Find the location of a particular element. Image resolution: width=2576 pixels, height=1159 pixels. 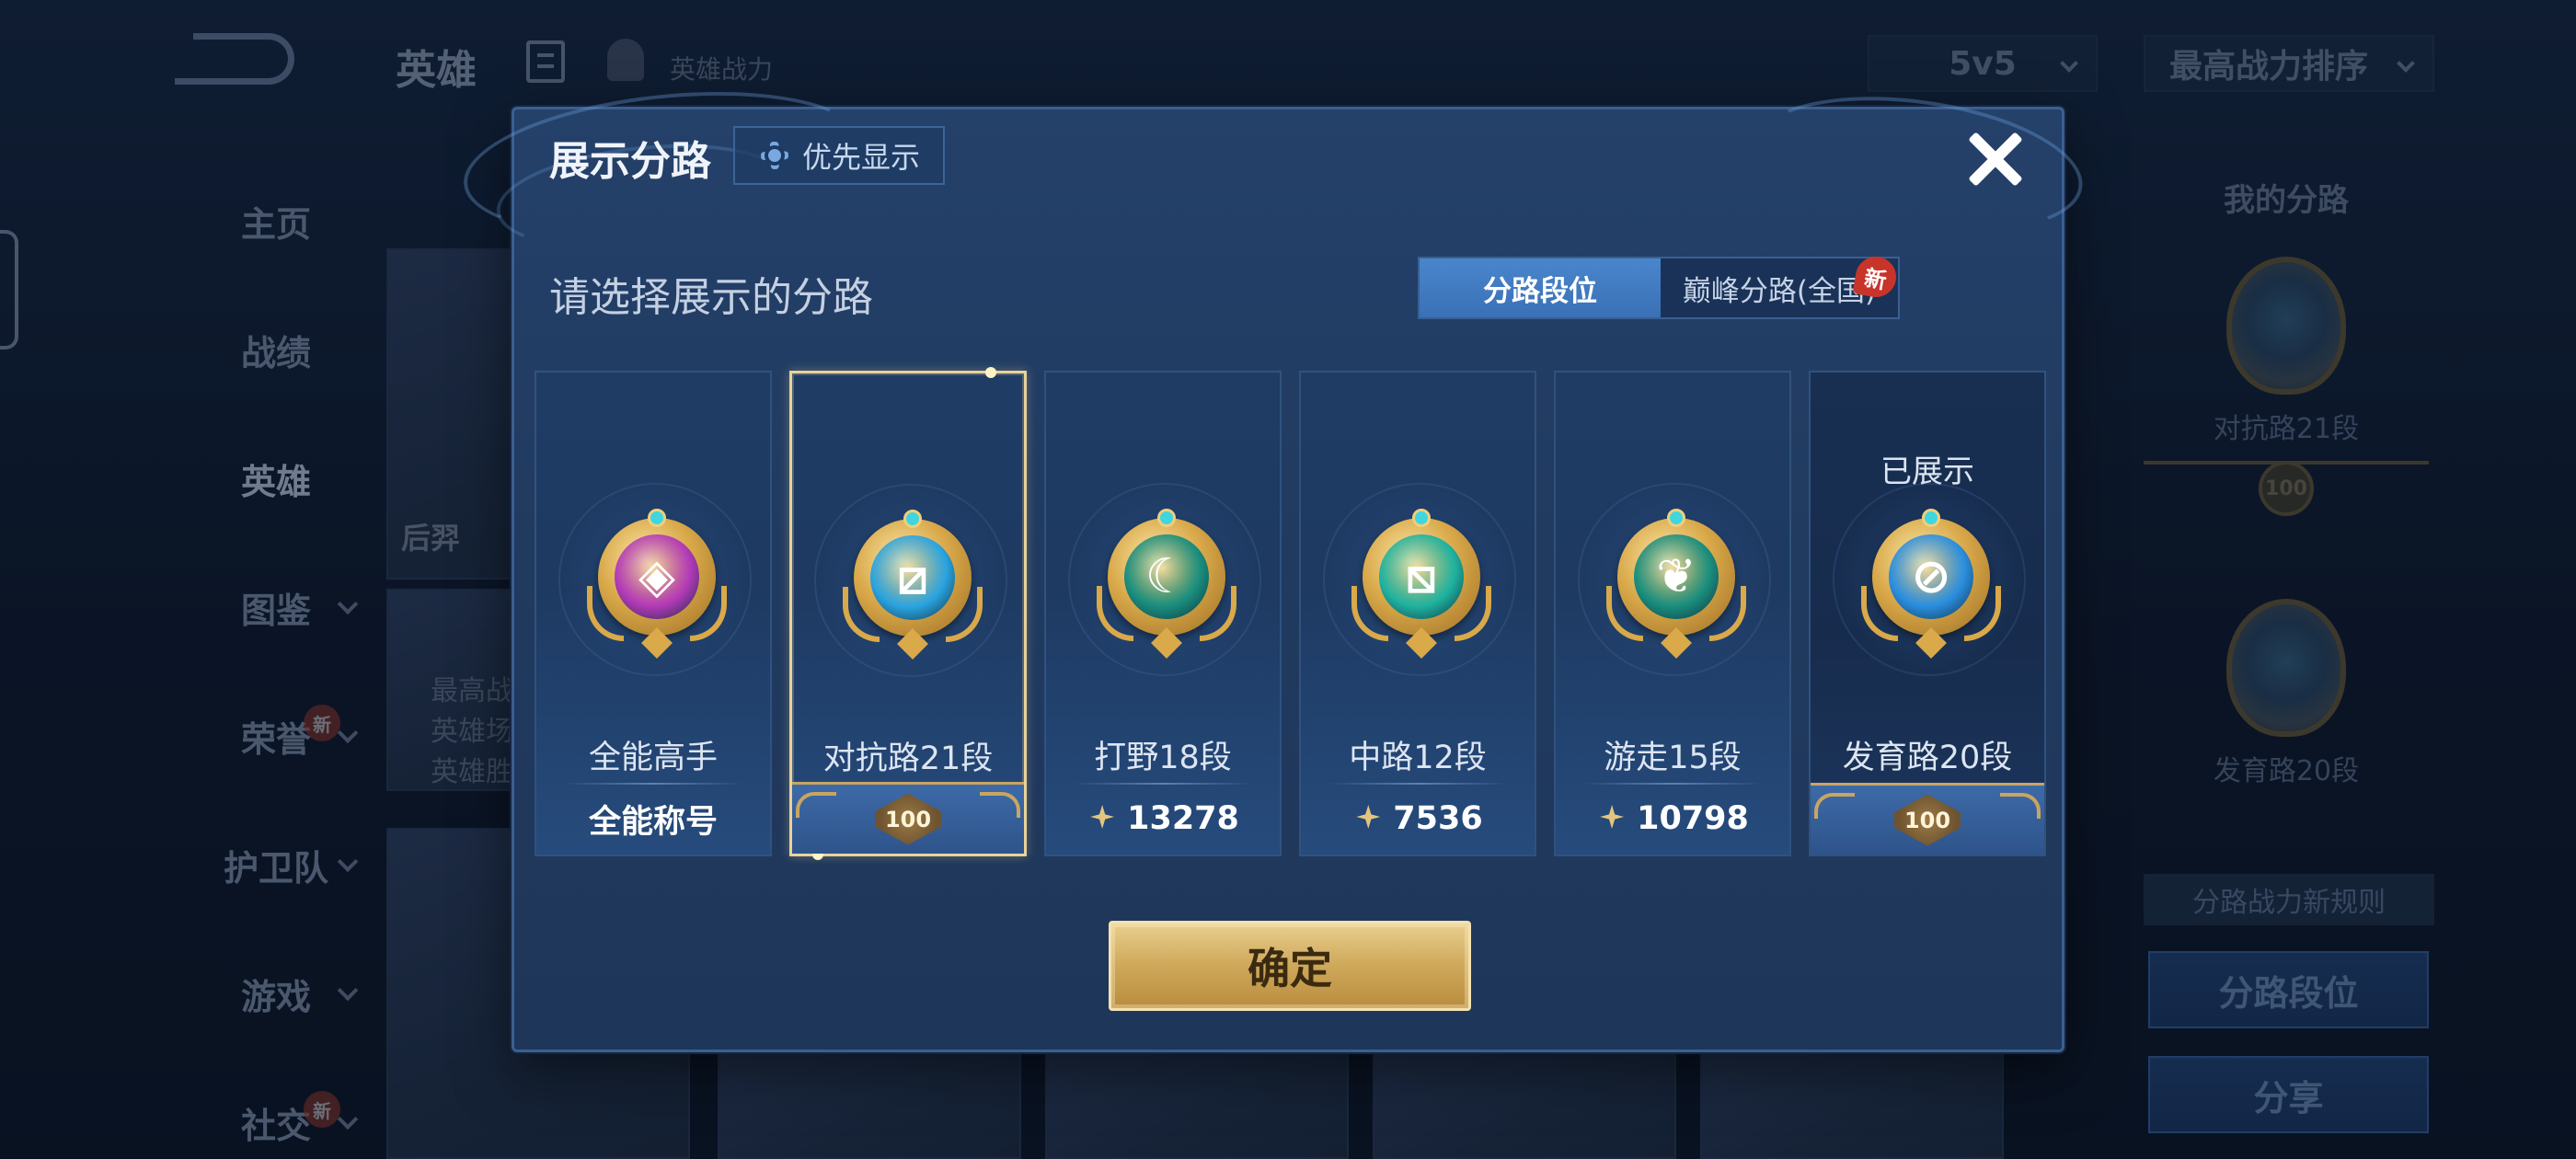

lane-card-footer: 7536 is located at coordinates (1418, 819).